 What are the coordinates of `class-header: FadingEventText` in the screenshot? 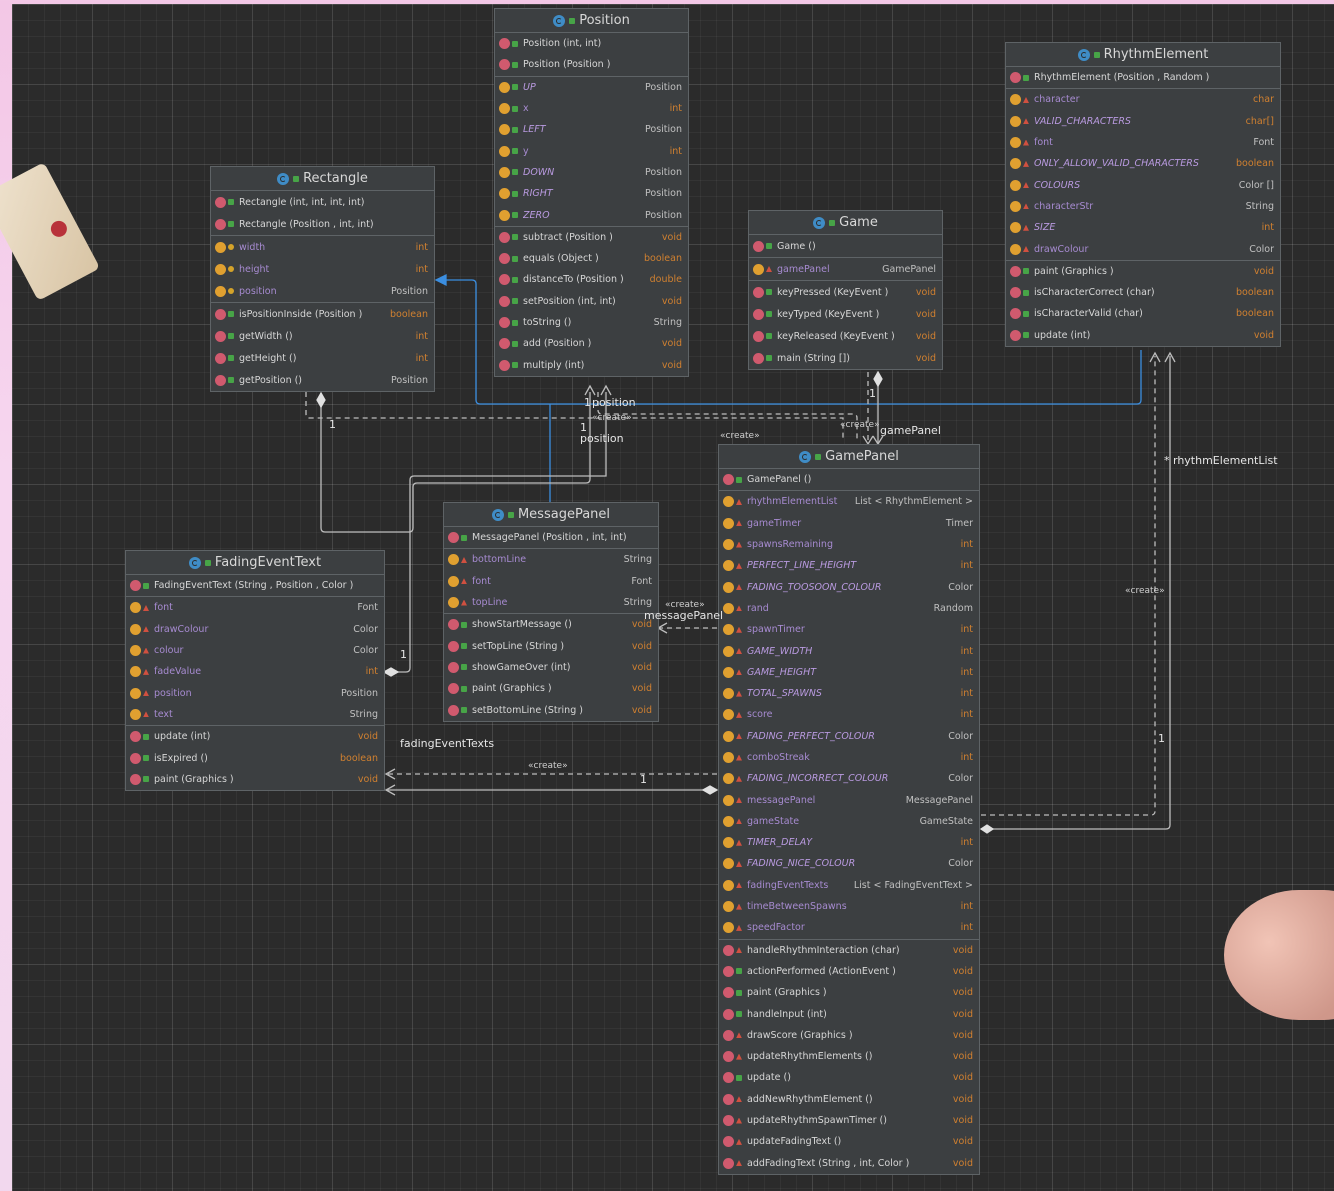 It's located at (255, 563).